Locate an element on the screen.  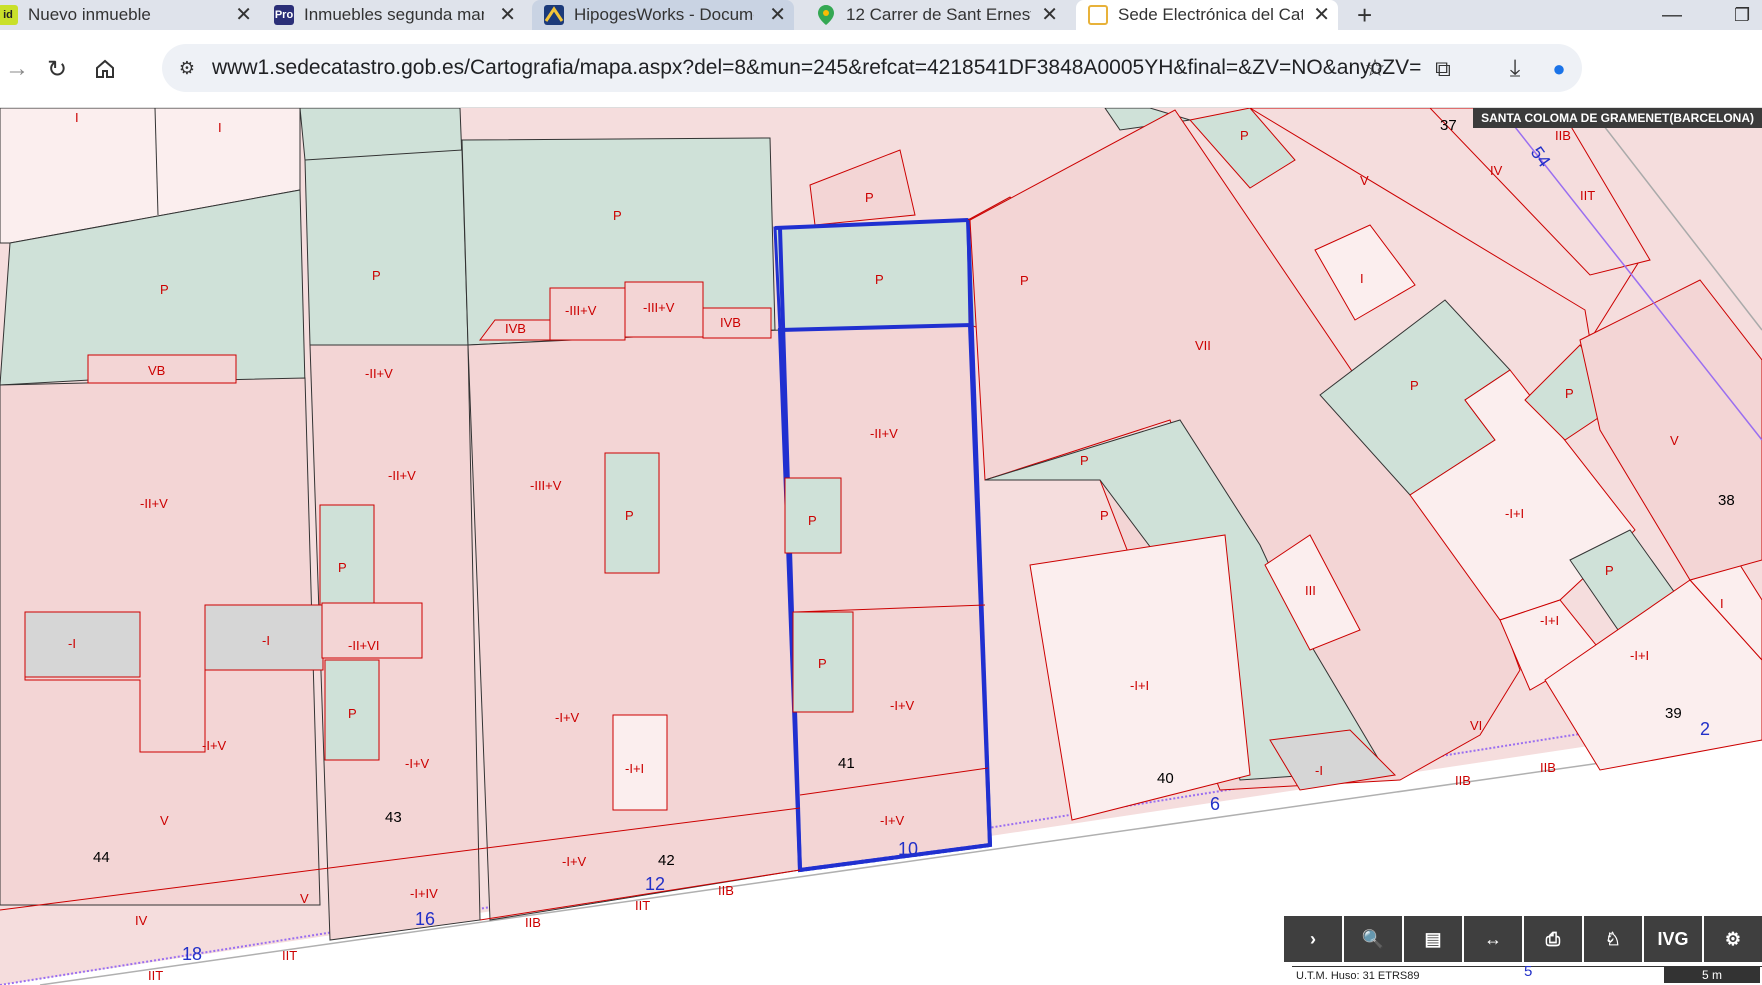
scale-label: 5 m is located at coordinates (1712, 975).